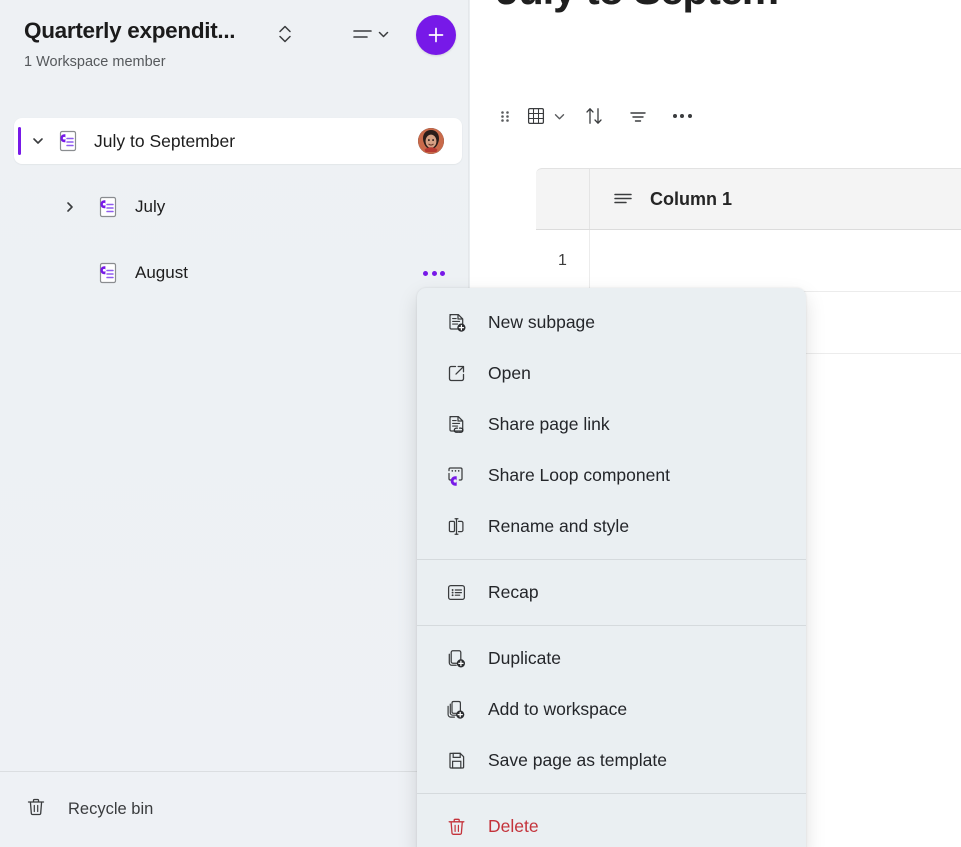  I want to click on drag-grip-icon, so click(505, 116).